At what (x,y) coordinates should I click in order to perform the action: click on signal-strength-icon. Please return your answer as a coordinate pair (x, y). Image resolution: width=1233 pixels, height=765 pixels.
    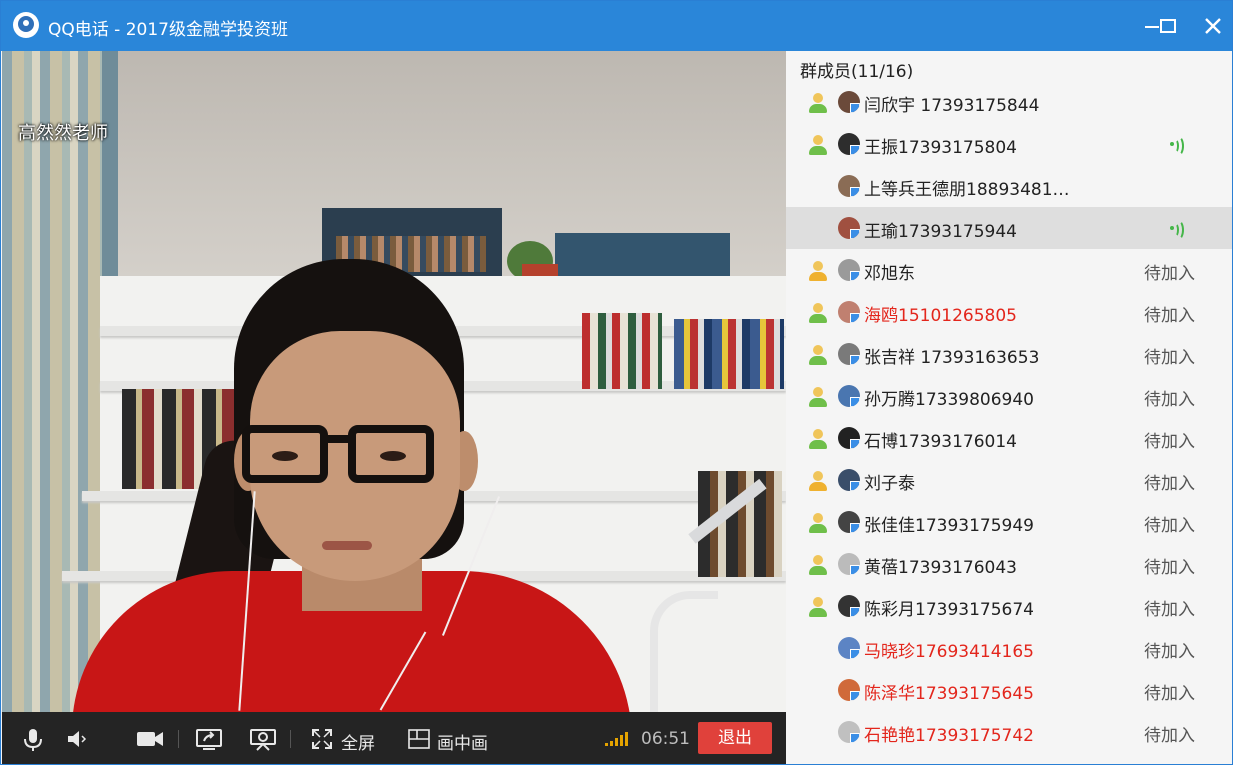
    Looking at the image, I should click on (619, 739).